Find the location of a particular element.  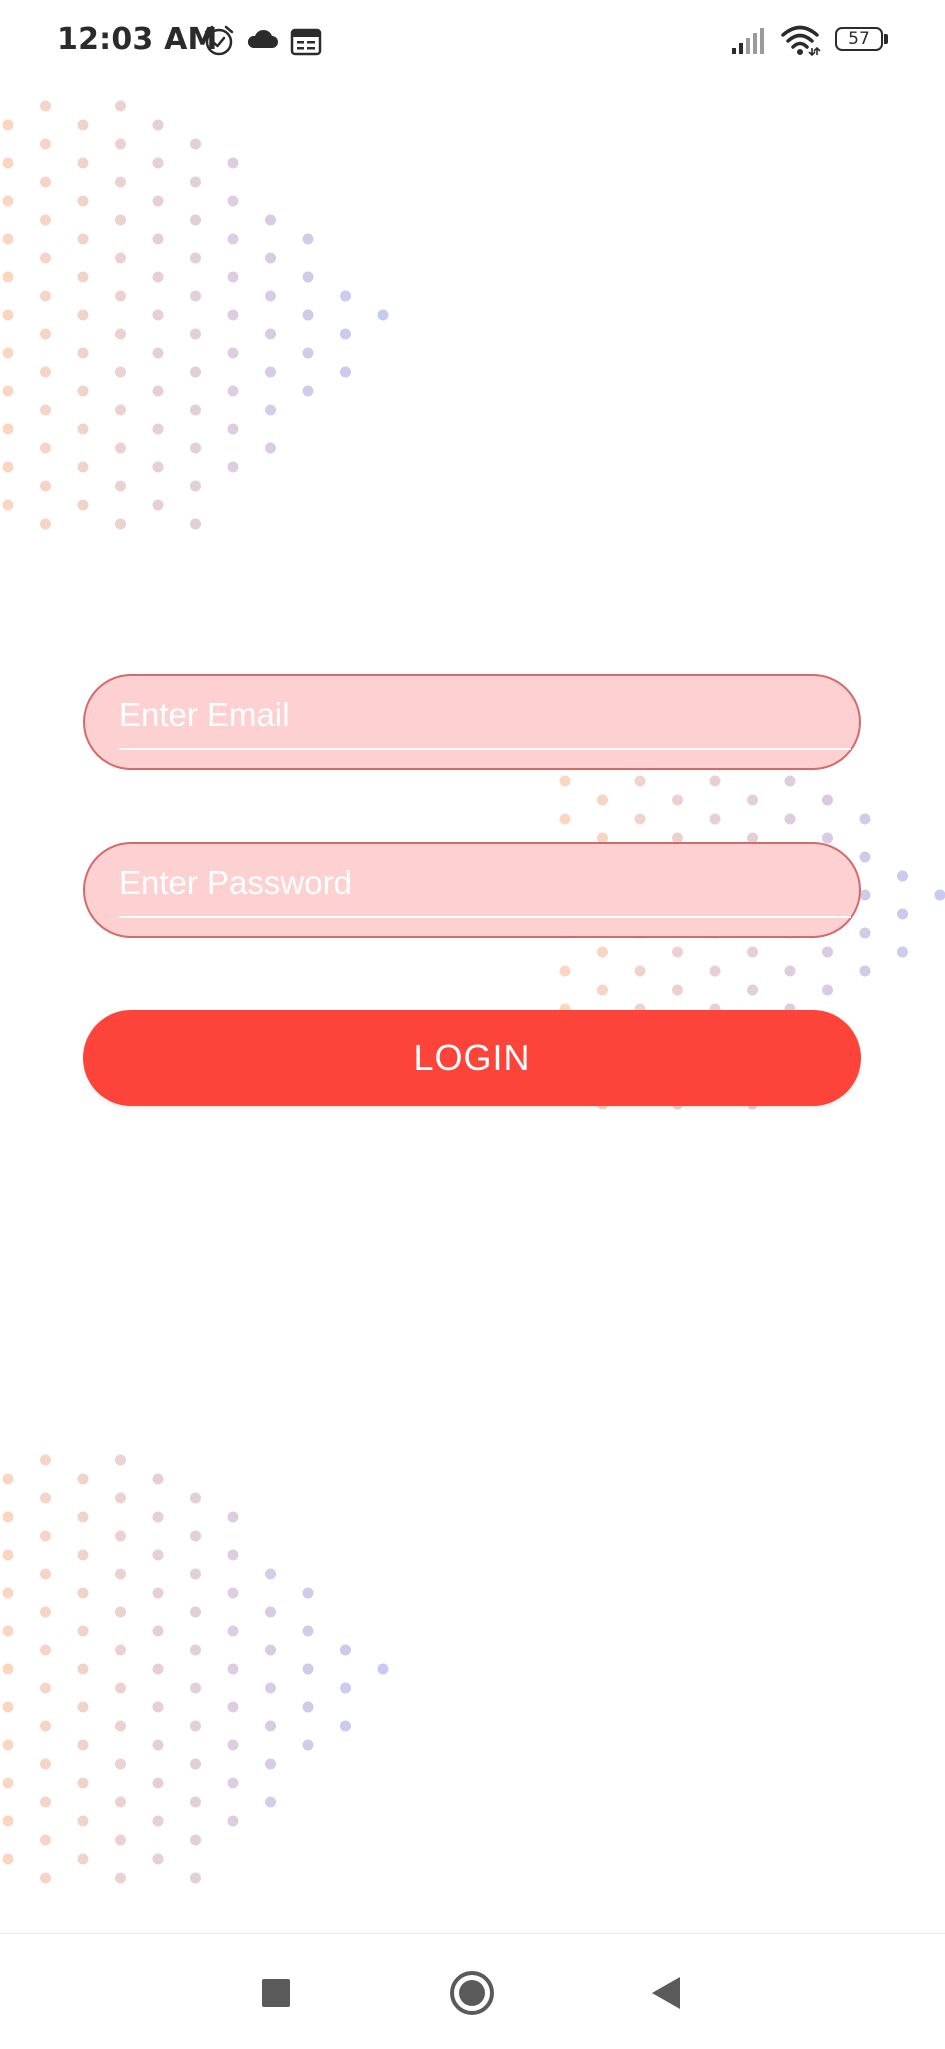

battery-icon: 57 is located at coordinates (862, 41).